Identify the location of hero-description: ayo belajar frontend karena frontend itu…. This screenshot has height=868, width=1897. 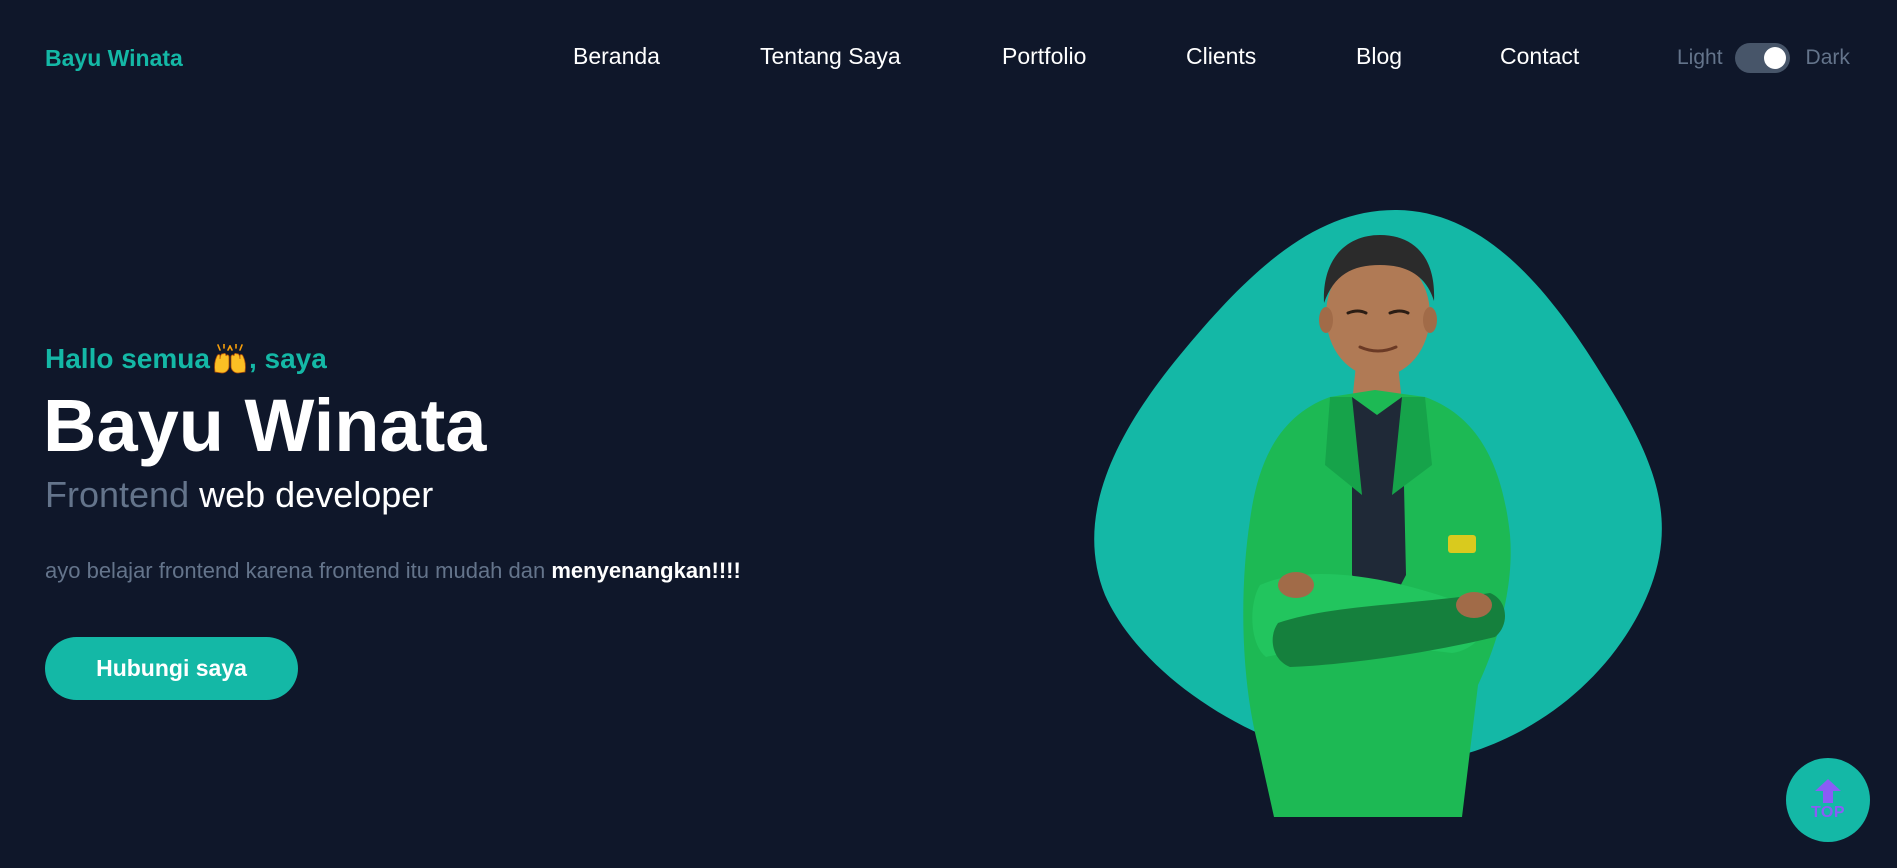
(393, 571).